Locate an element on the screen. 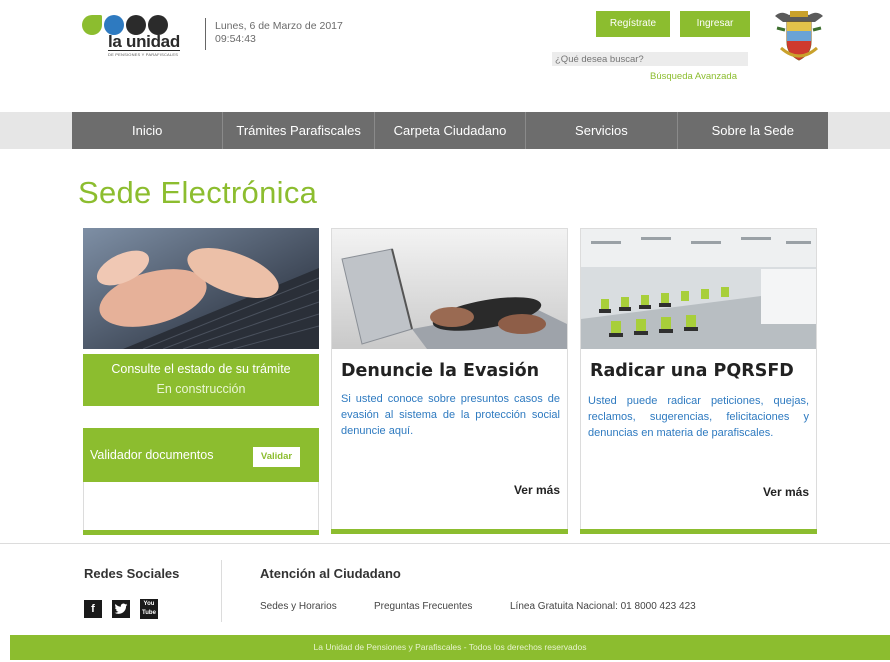 This screenshot has height=662, width=890. footer-link-linea-gratuita: Línea Gratuita Nacional: 01 8000 423 423 is located at coordinates (603, 606).